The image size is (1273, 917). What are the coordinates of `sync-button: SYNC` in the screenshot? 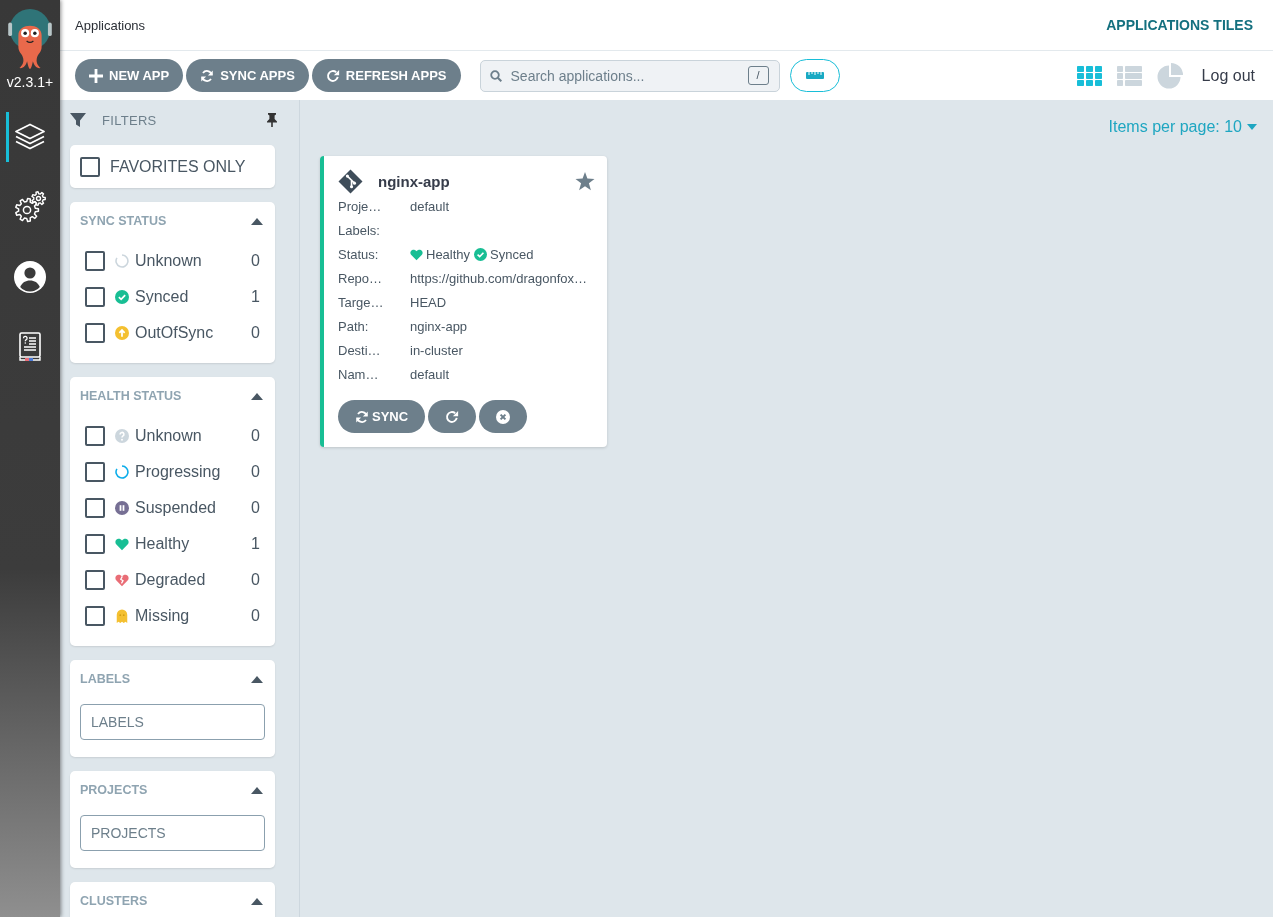 It's located at (382, 416).